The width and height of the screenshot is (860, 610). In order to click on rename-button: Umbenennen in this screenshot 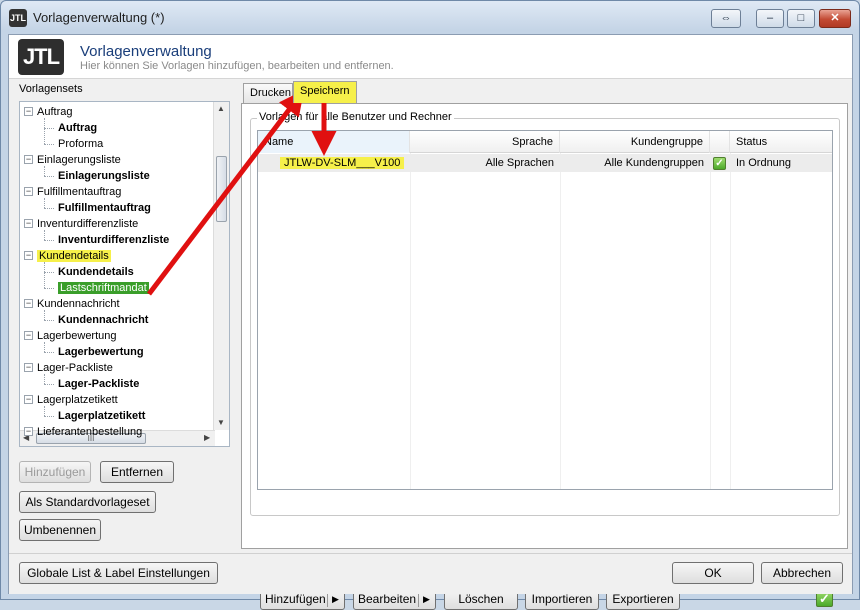, I will do `click(60, 530)`.